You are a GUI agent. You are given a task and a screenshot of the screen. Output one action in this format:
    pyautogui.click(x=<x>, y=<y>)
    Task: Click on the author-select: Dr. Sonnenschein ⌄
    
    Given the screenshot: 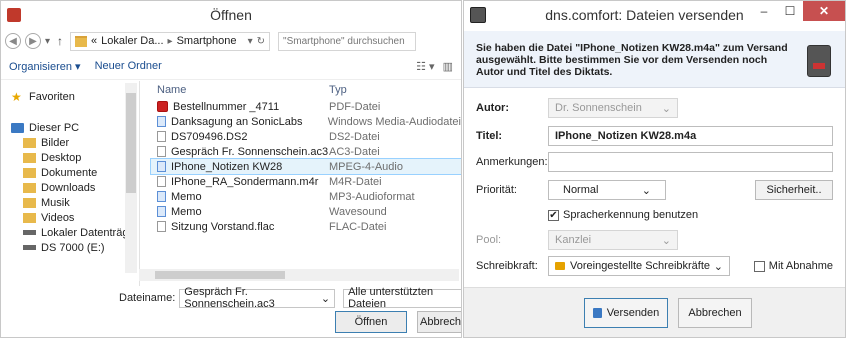 What is the action you would take?
    pyautogui.click(x=613, y=108)
    